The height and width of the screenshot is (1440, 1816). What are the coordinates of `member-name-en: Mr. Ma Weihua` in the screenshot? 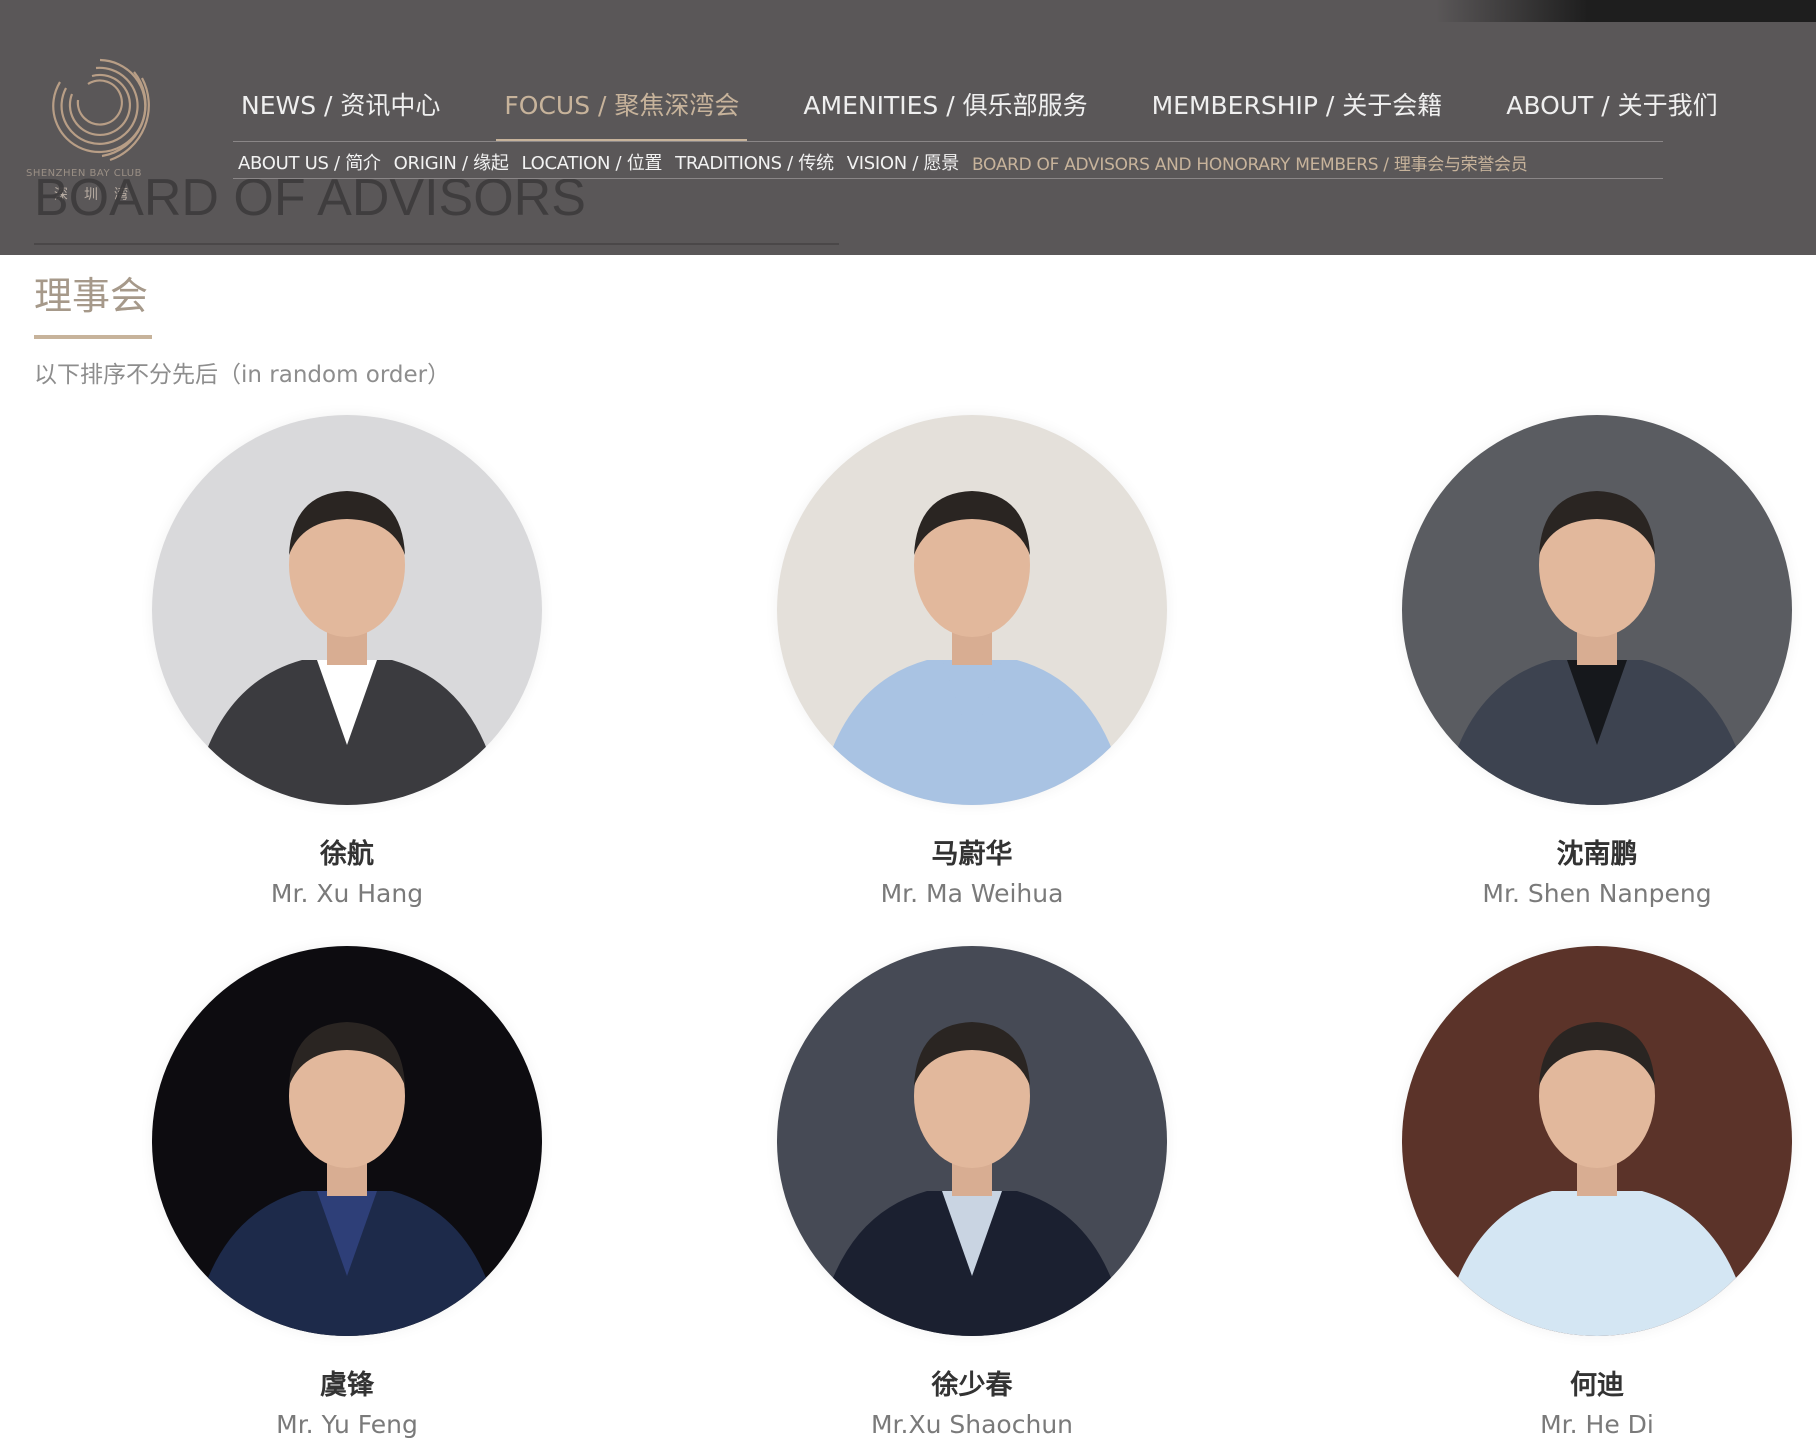 It's located at (972, 893).